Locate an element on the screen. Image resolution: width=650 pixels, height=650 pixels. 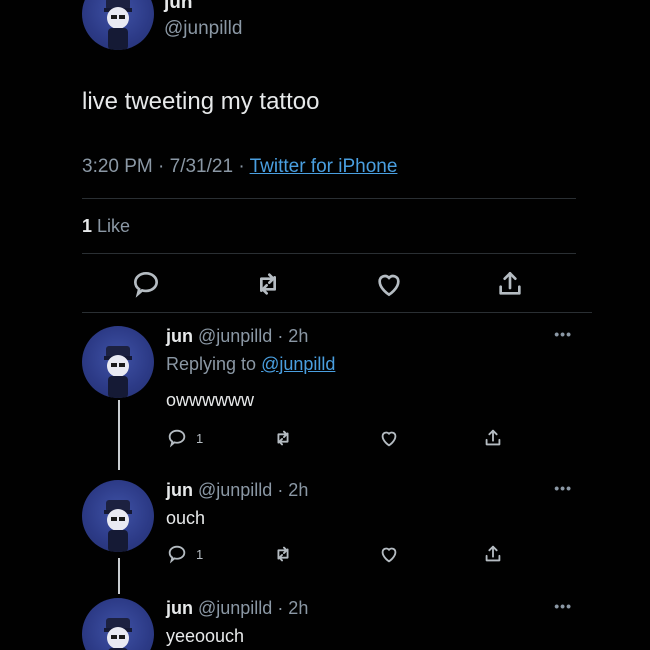
tweet-meta: 3:20 PM · 7/31/21 · Twitter for iPhone is located at coordinates (239, 167).